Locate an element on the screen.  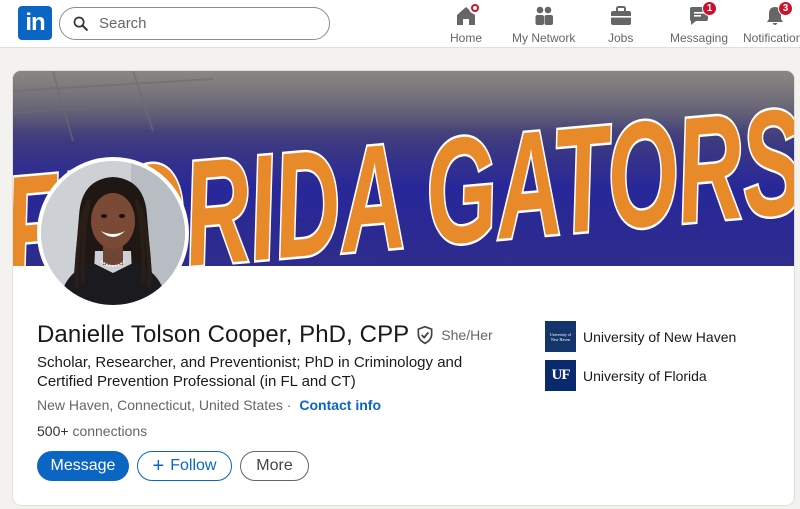
education-item-florida: UF University of Florida is located at coordinates (626, 375).